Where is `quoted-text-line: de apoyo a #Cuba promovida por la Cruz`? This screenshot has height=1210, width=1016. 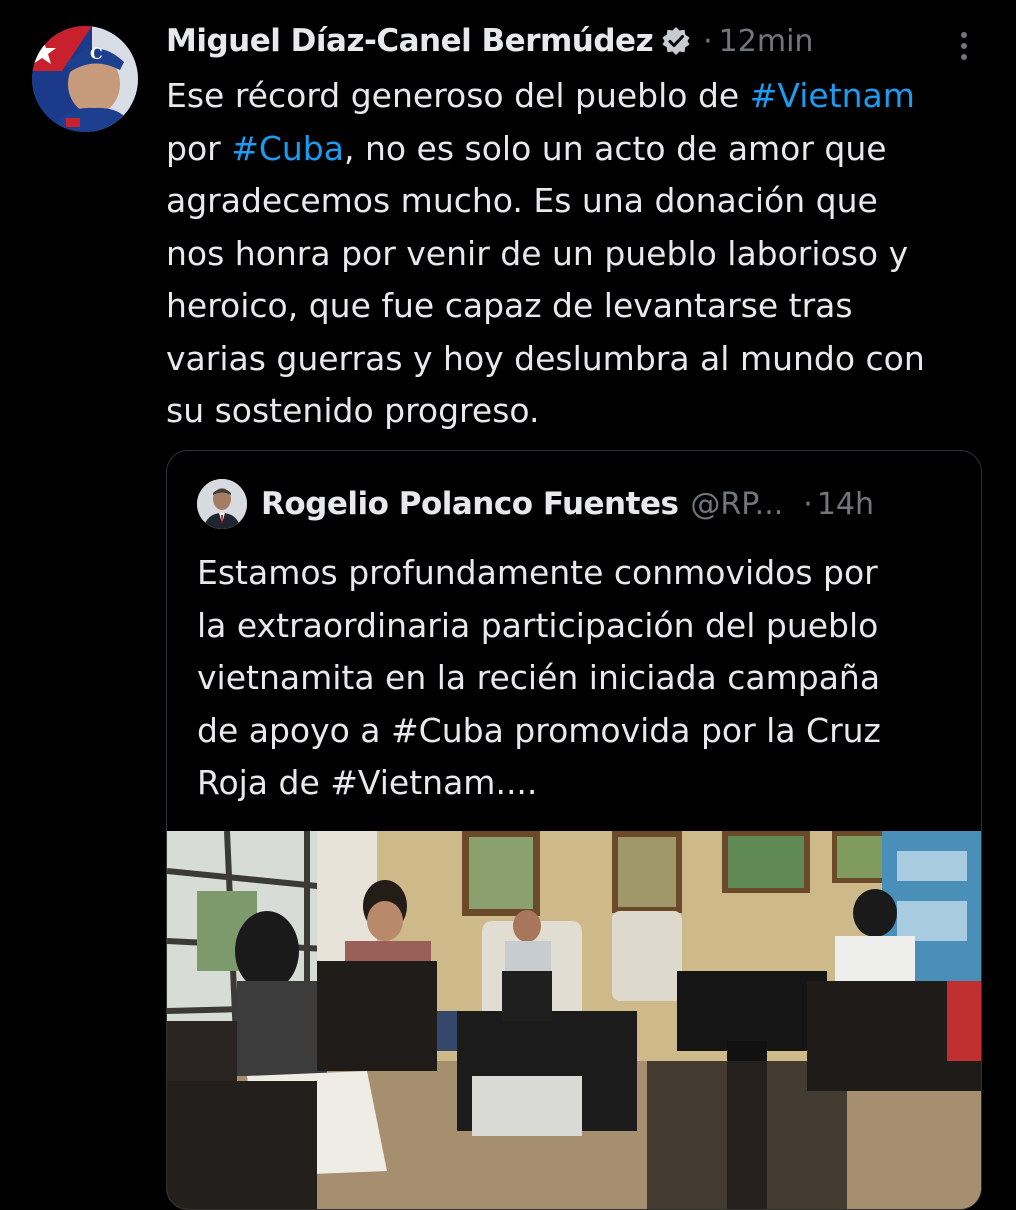 quoted-text-line: de apoyo a #Cuba promovida por la Cruz is located at coordinates (539, 730).